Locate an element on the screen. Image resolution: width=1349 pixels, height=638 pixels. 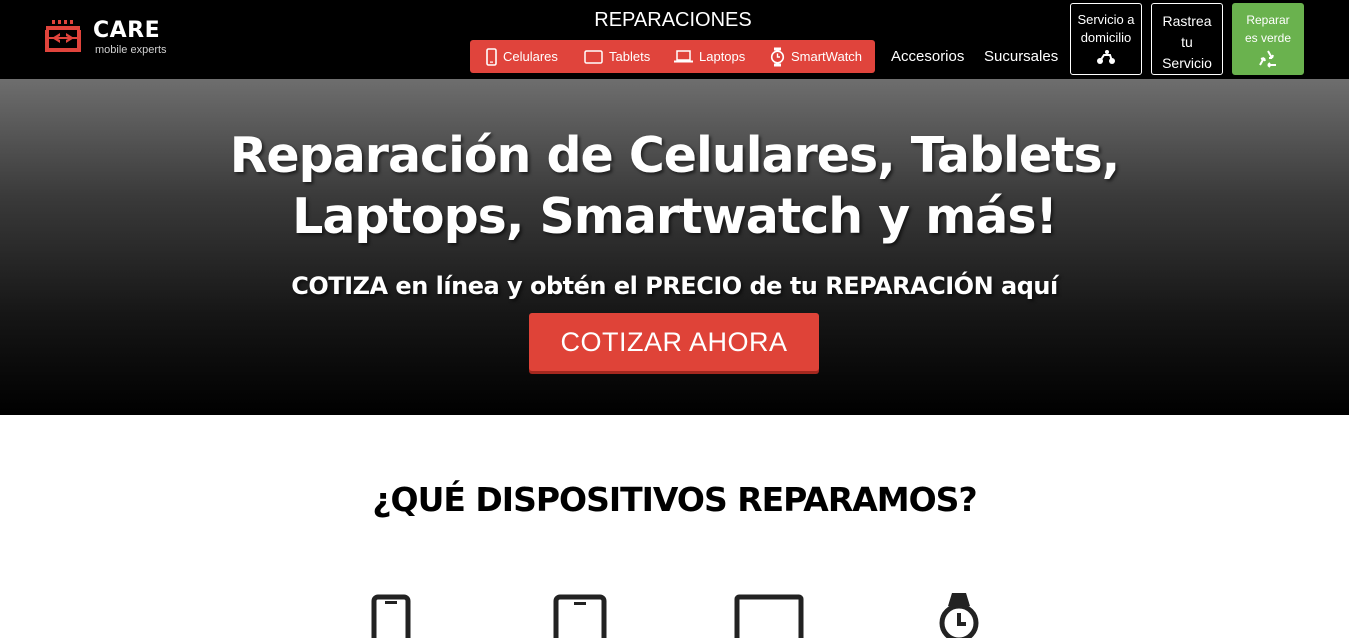
repair-item-laptops: Laptops is located at coordinates (709, 56).